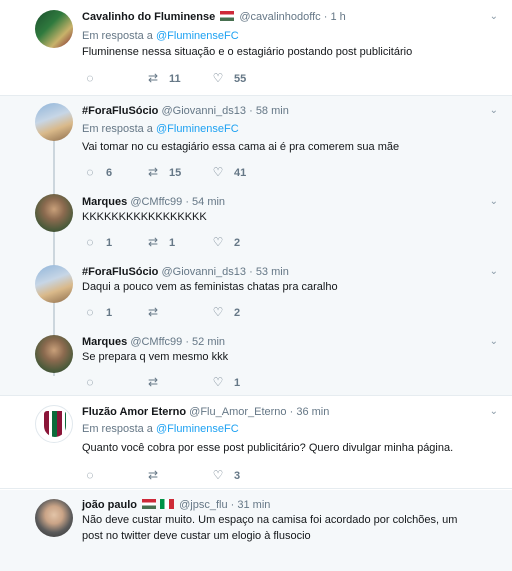  I want to click on retweet-button: ⇄ 1, so click(160, 242).